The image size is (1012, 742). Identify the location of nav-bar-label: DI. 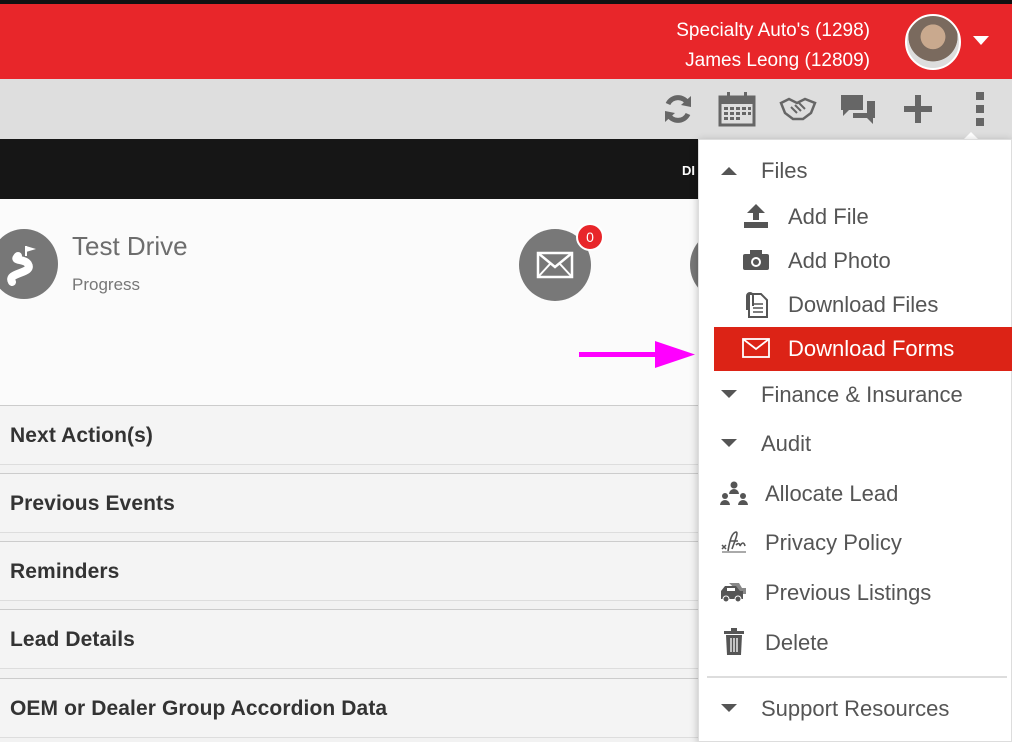
(688, 170).